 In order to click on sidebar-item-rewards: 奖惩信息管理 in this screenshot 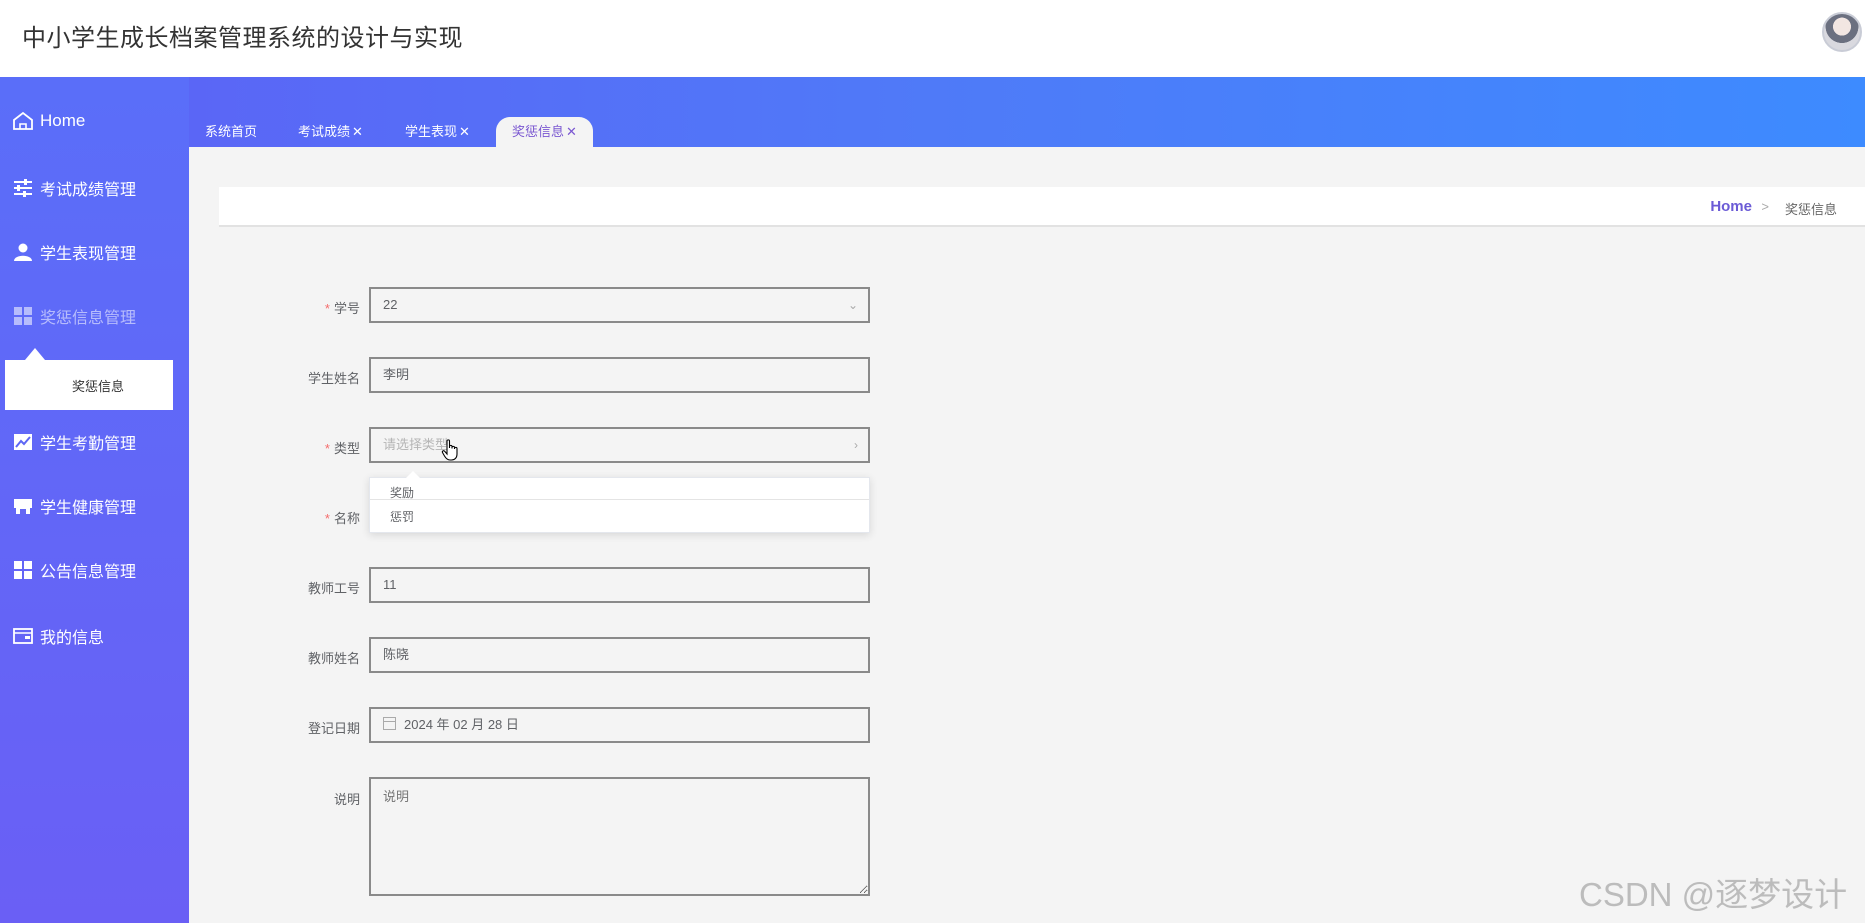, I will do `click(74, 316)`.